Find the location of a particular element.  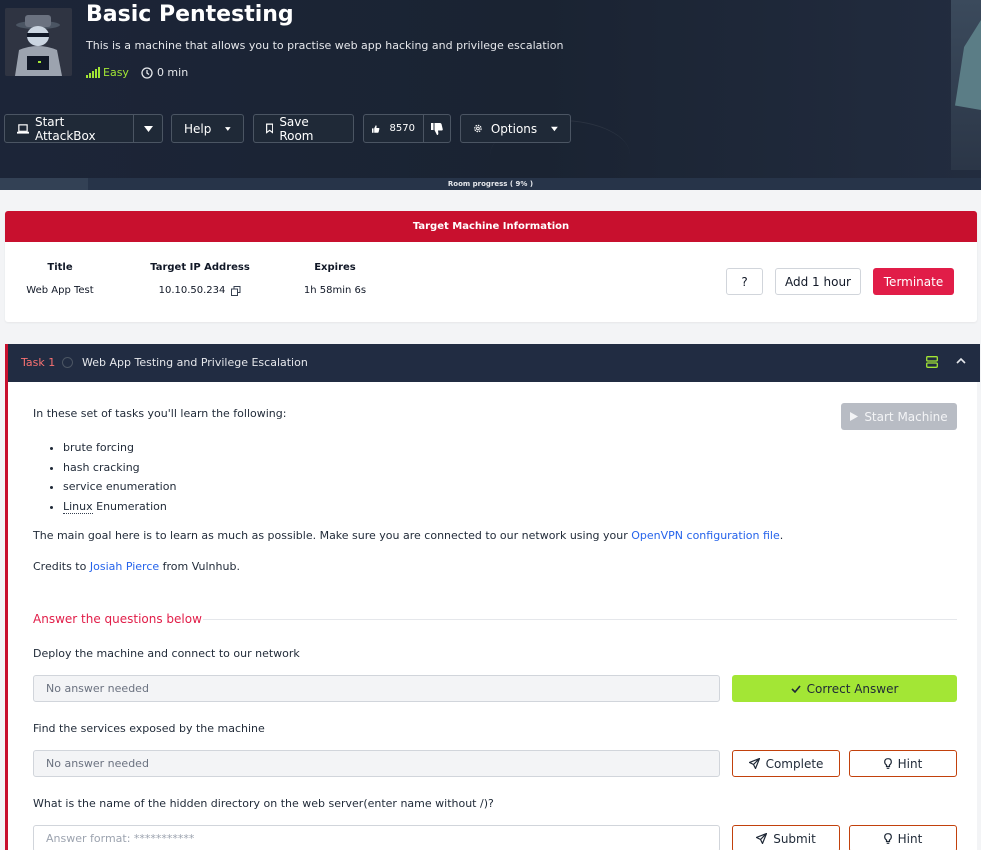

submit-button: Submit is located at coordinates (786, 837).